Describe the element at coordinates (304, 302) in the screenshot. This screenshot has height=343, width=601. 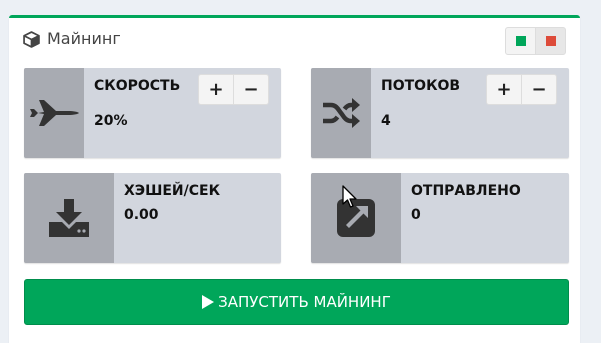
I see `start-mining-label: ЗАПУСТИТЬ МАЙНИНГ` at that location.